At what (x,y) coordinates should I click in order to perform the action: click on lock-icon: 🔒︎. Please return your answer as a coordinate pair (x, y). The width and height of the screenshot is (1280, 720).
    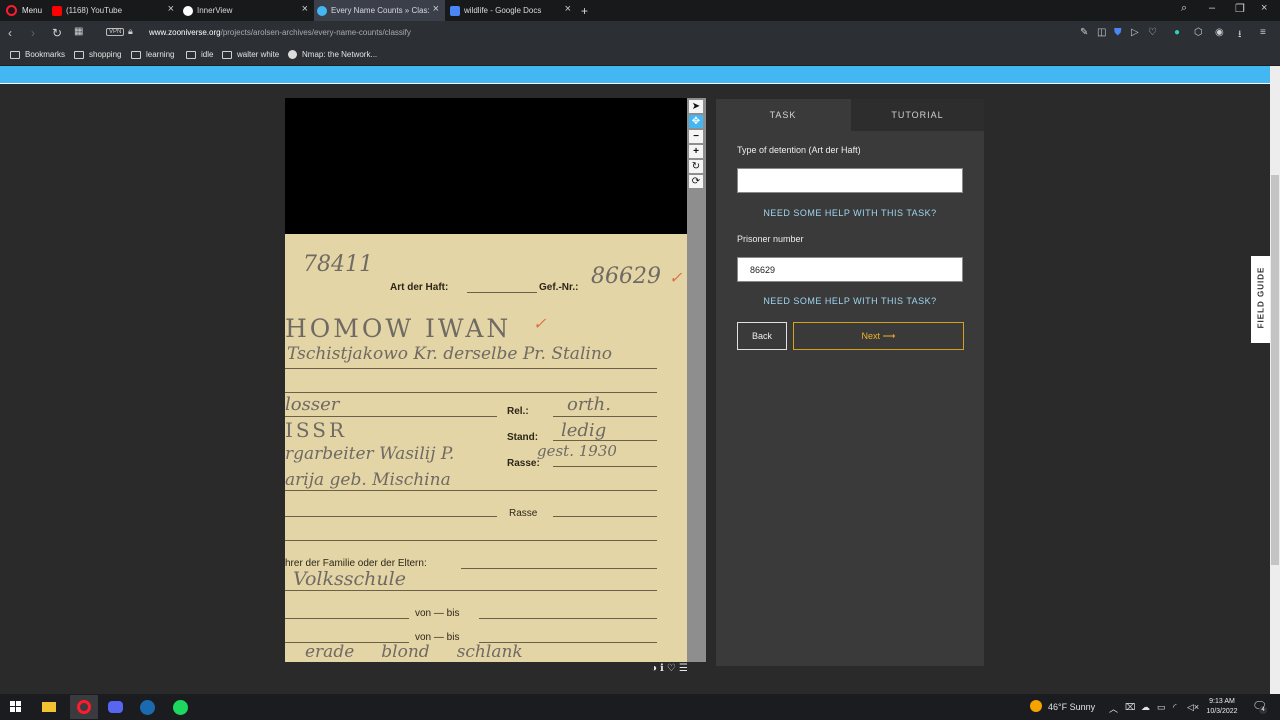
    Looking at the image, I should click on (130, 31).